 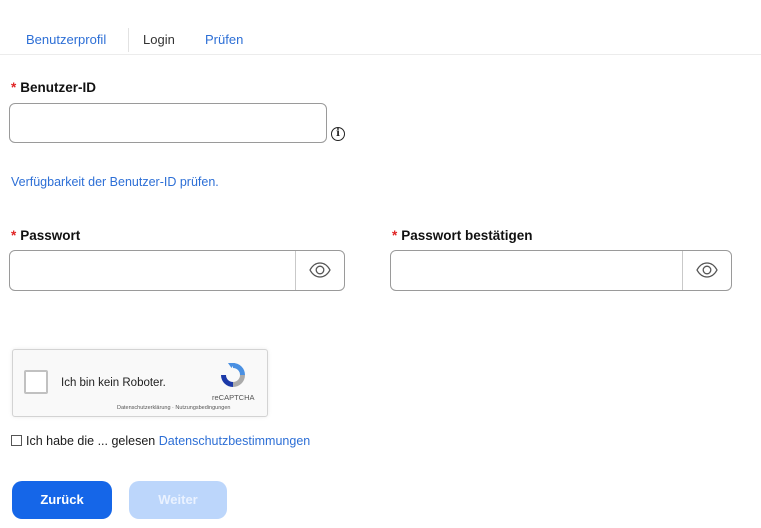 What do you see at coordinates (168, 123) in the screenshot?
I see `user-id-input` at bounding box center [168, 123].